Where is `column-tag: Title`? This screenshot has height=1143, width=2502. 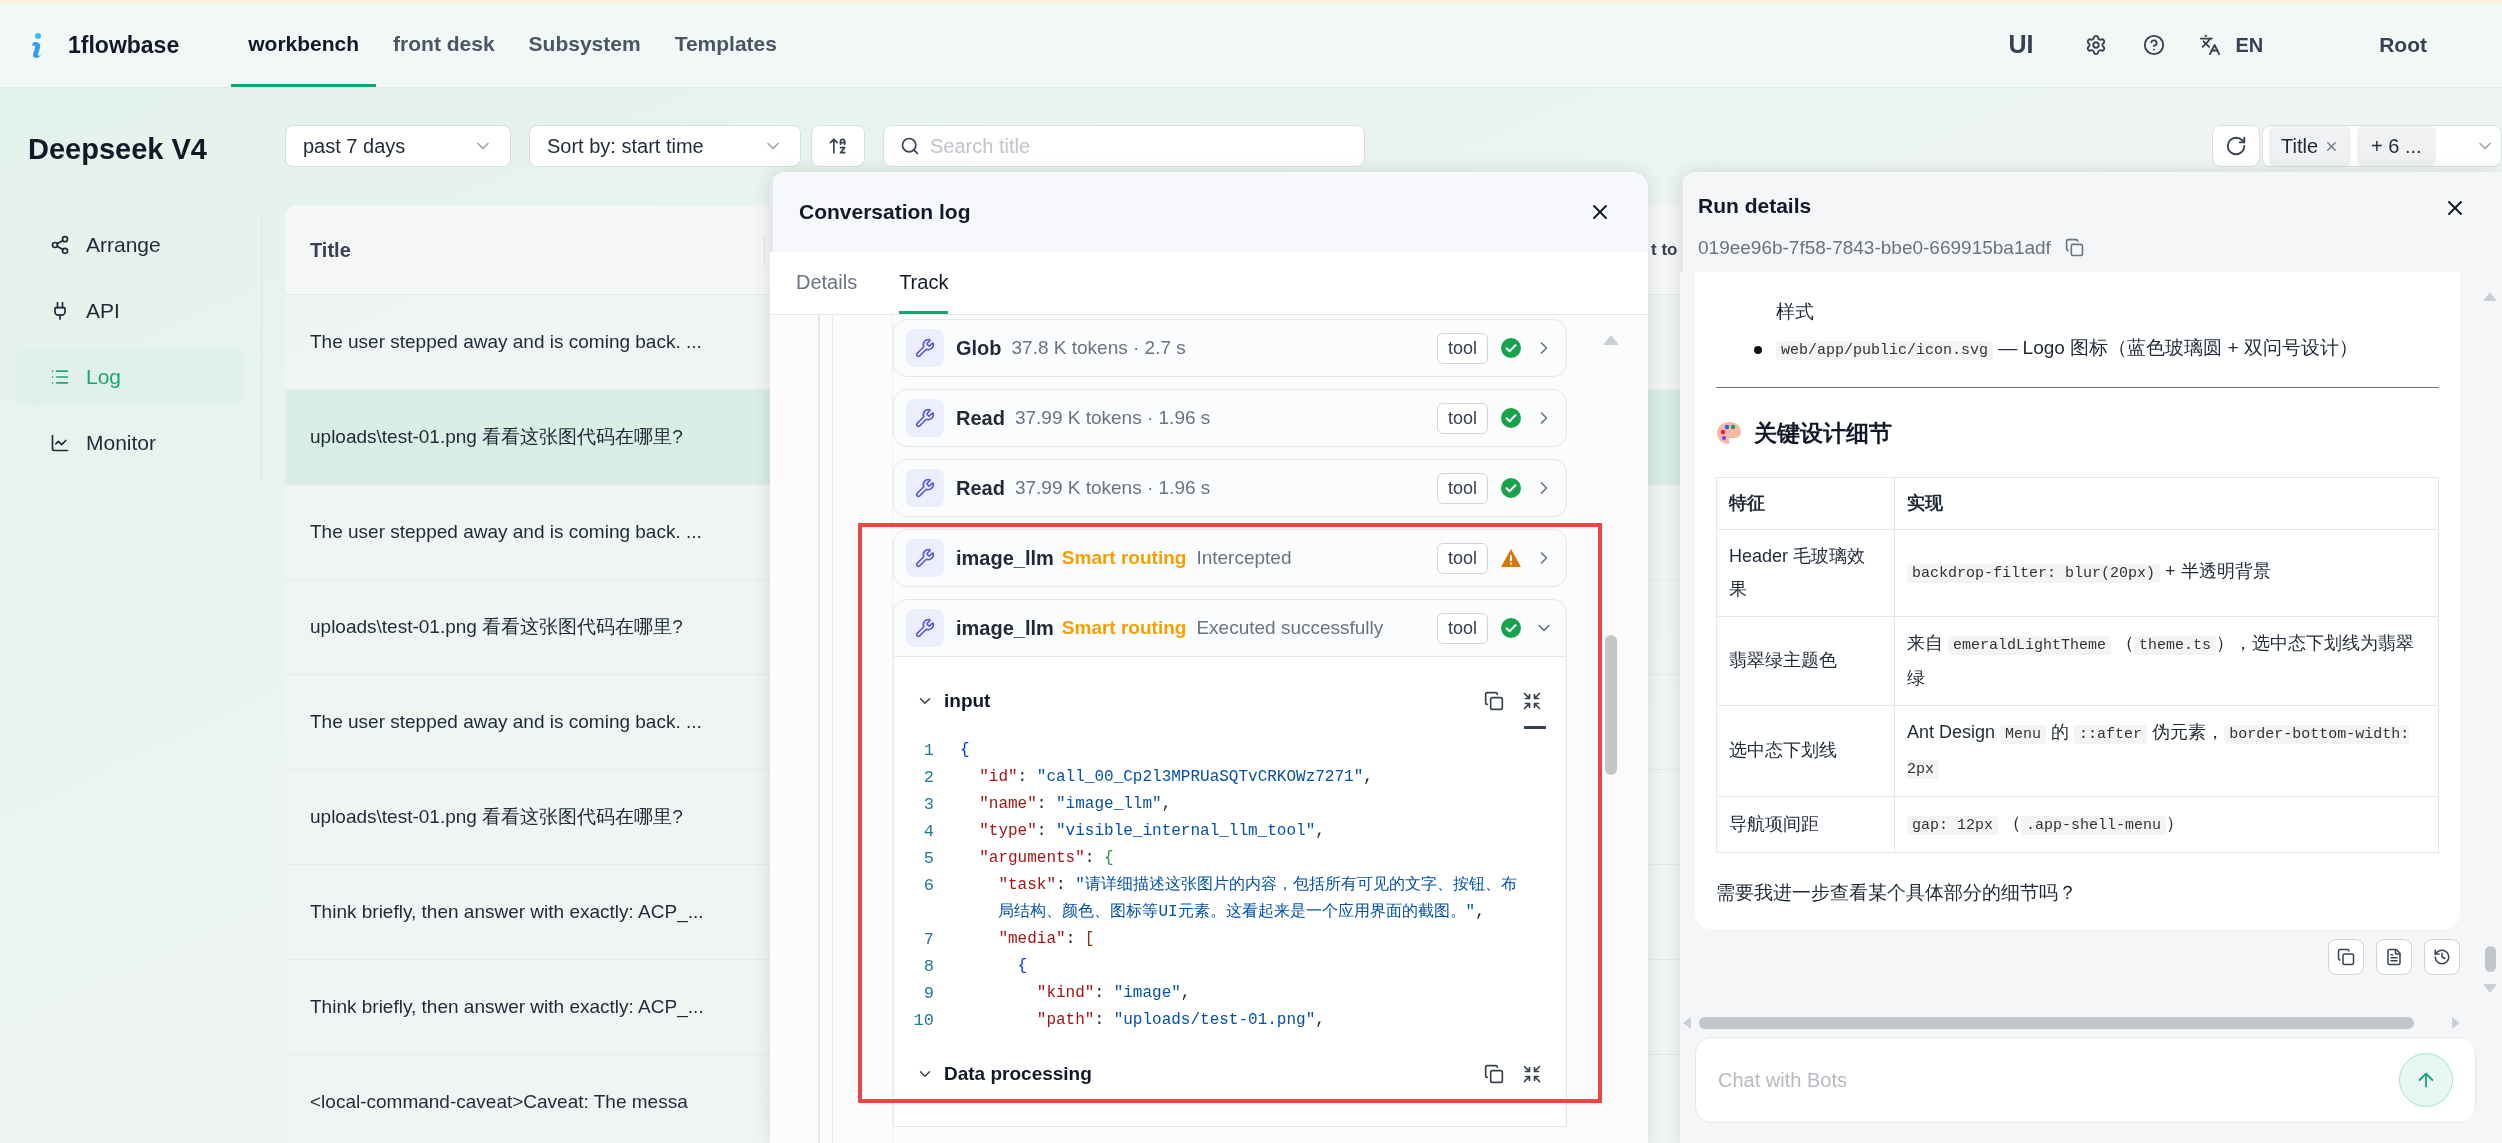
column-tag: Title is located at coordinates (2310, 146).